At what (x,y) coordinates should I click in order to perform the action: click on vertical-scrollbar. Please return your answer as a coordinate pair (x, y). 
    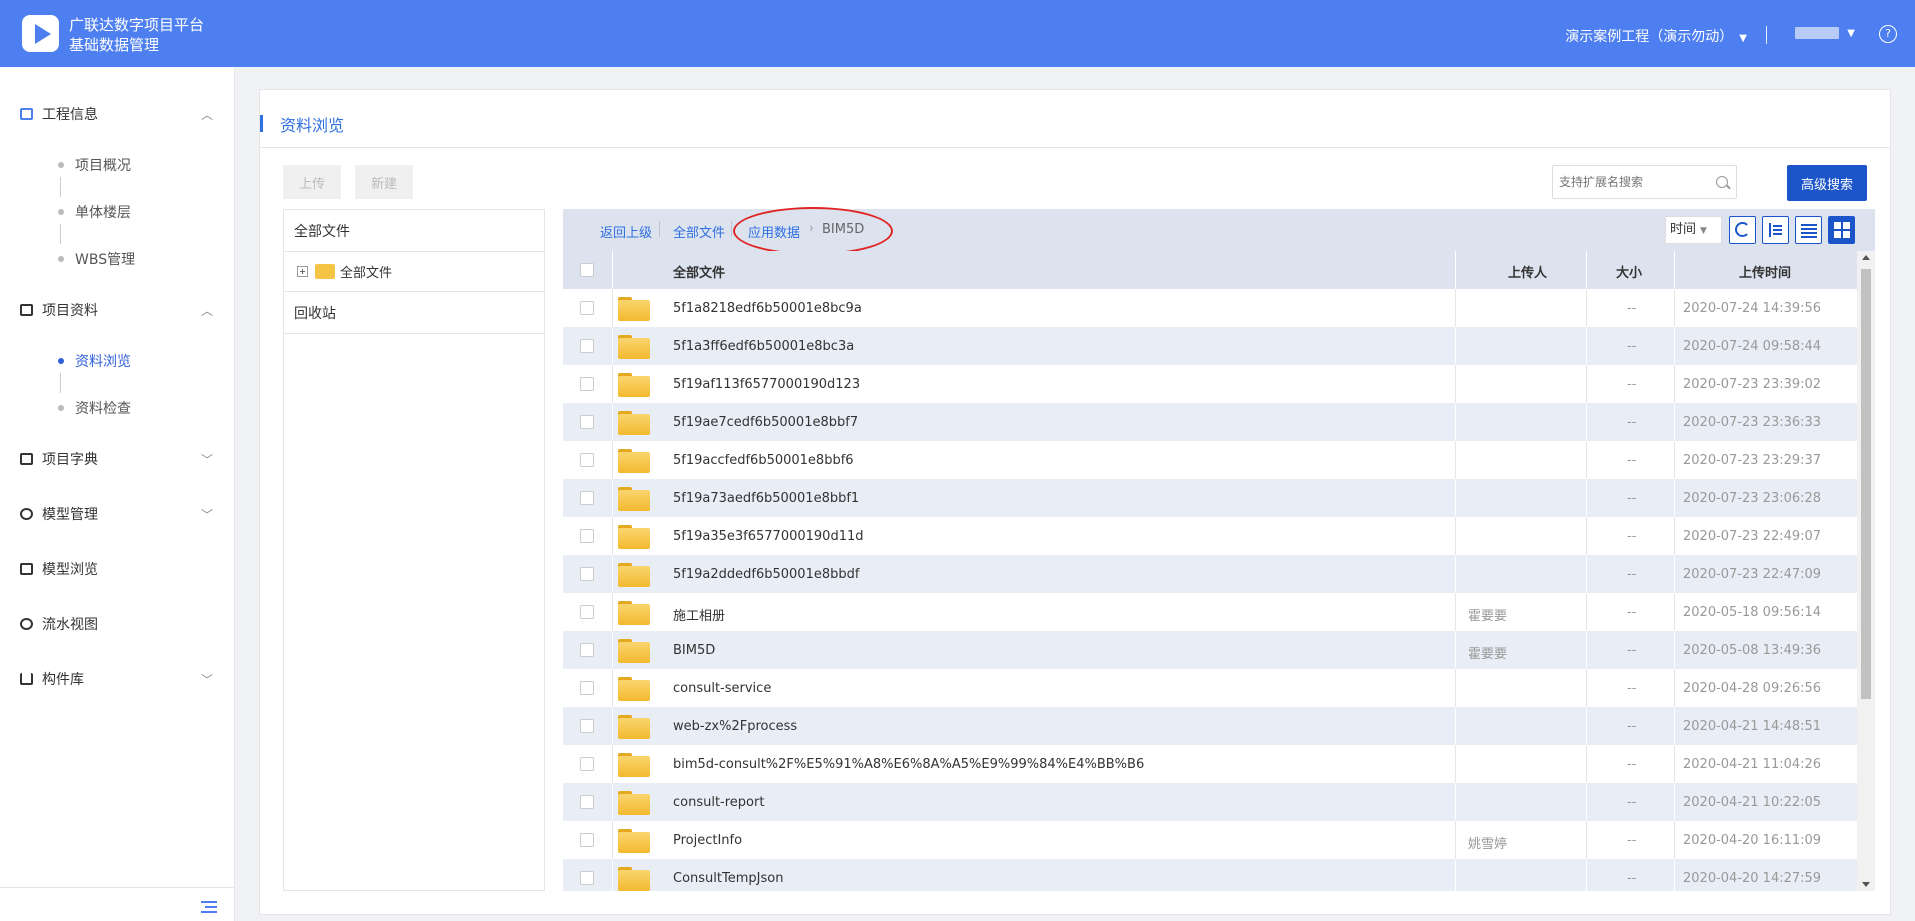
    Looking at the image, I should click on (1866, 571).